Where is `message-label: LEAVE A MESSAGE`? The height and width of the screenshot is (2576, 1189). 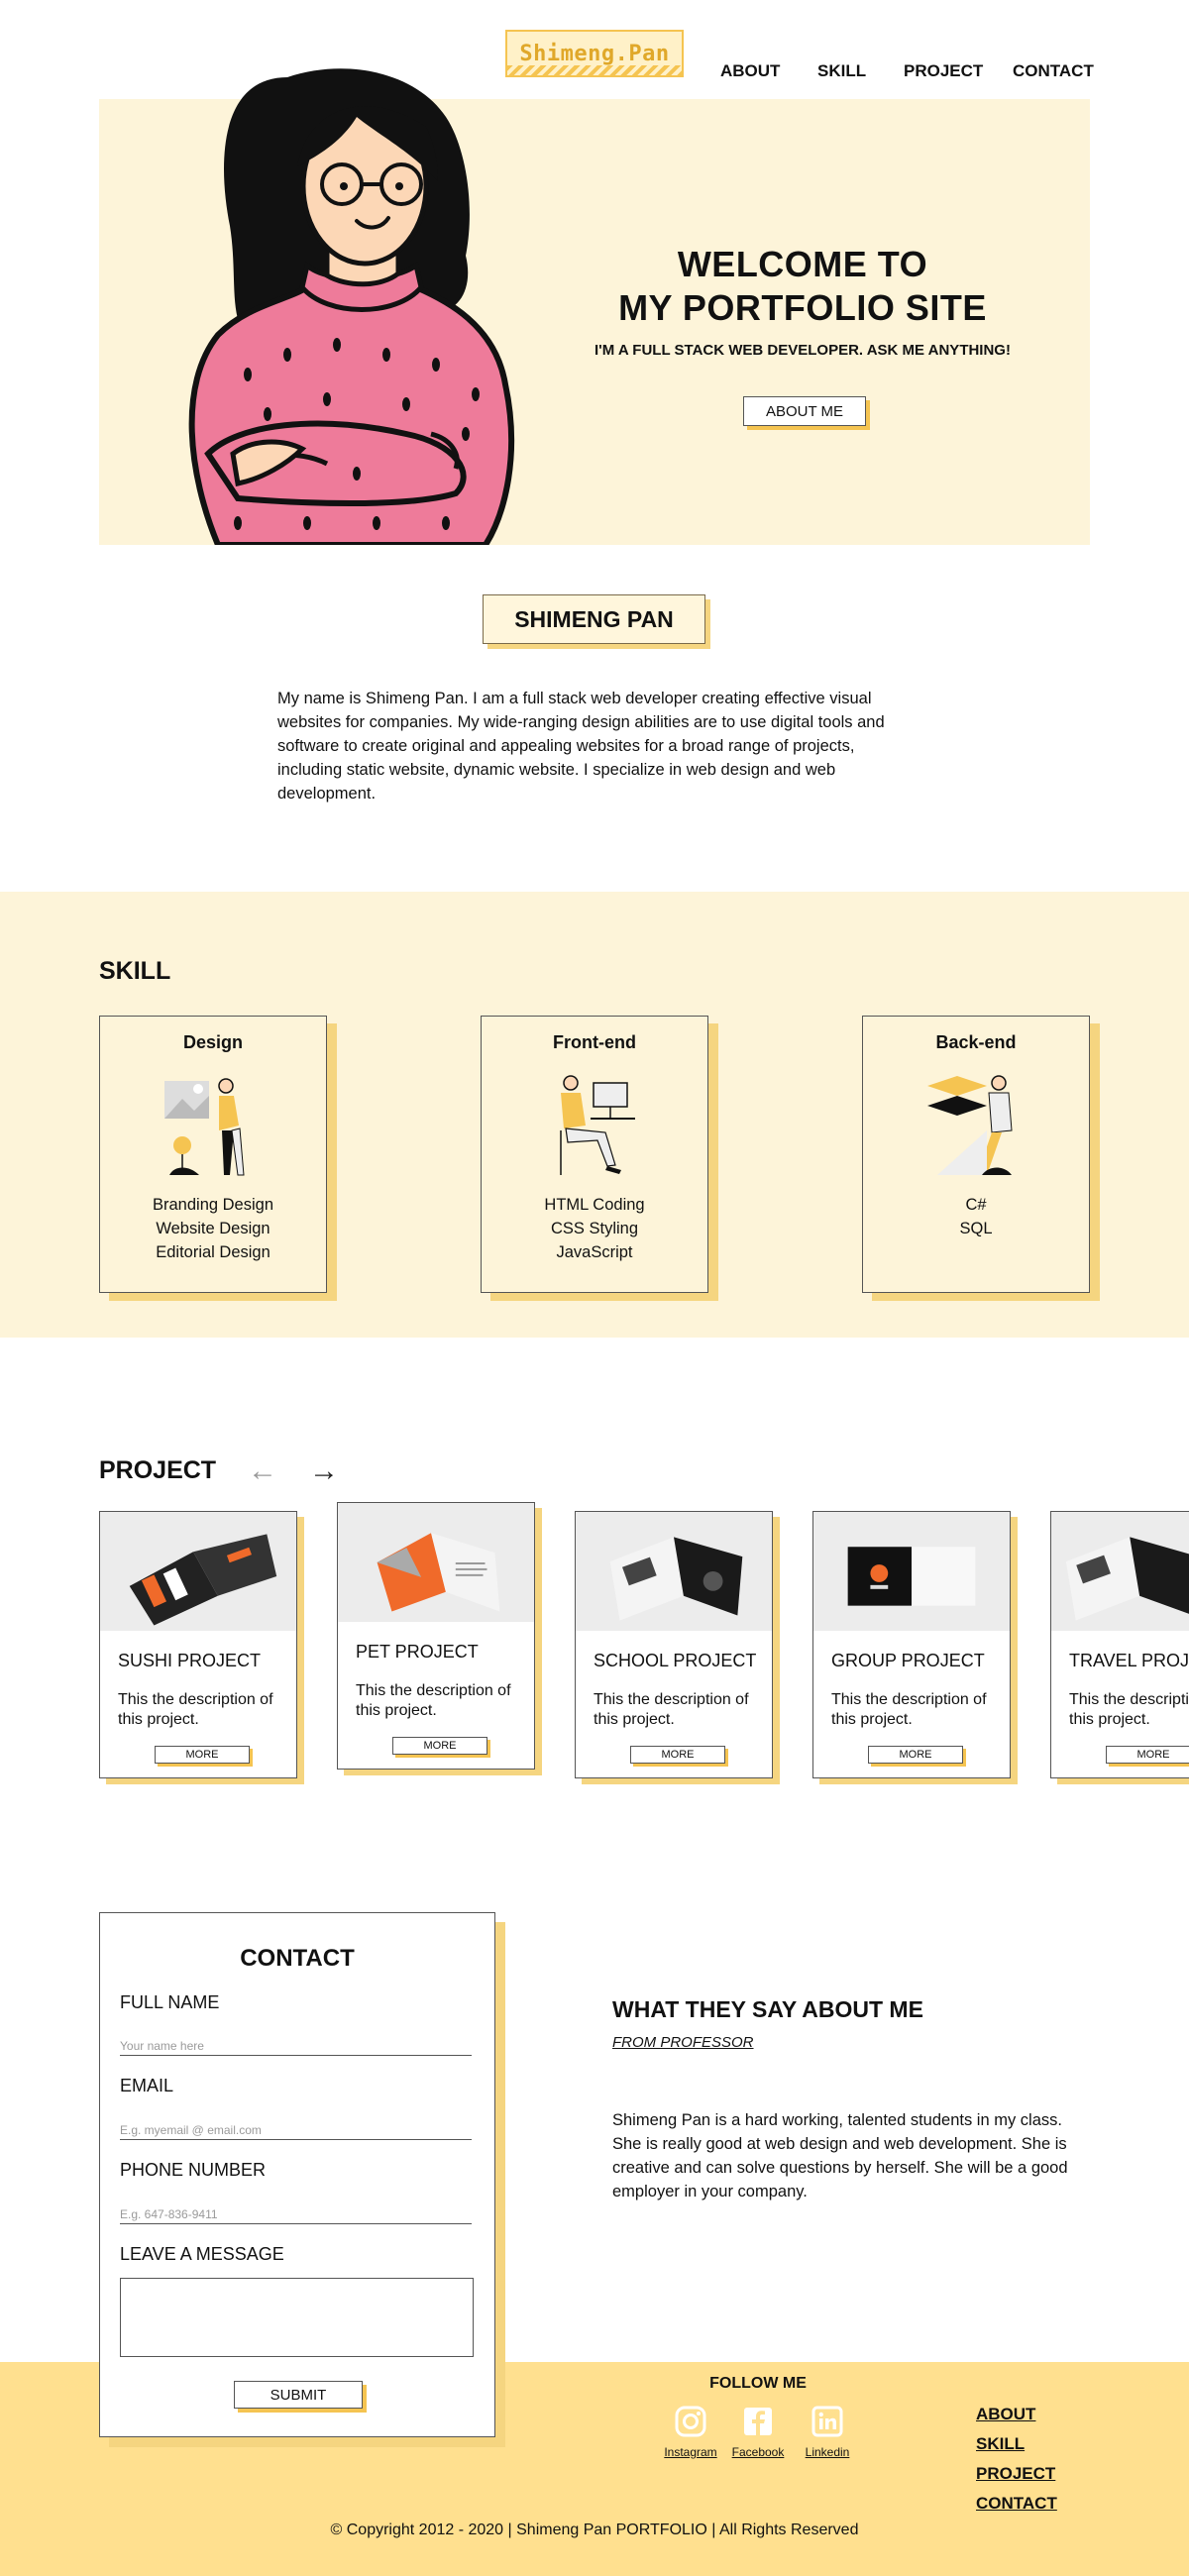
message-label: LEAVE A MESSAGE is located at coordinates (202, 2254).